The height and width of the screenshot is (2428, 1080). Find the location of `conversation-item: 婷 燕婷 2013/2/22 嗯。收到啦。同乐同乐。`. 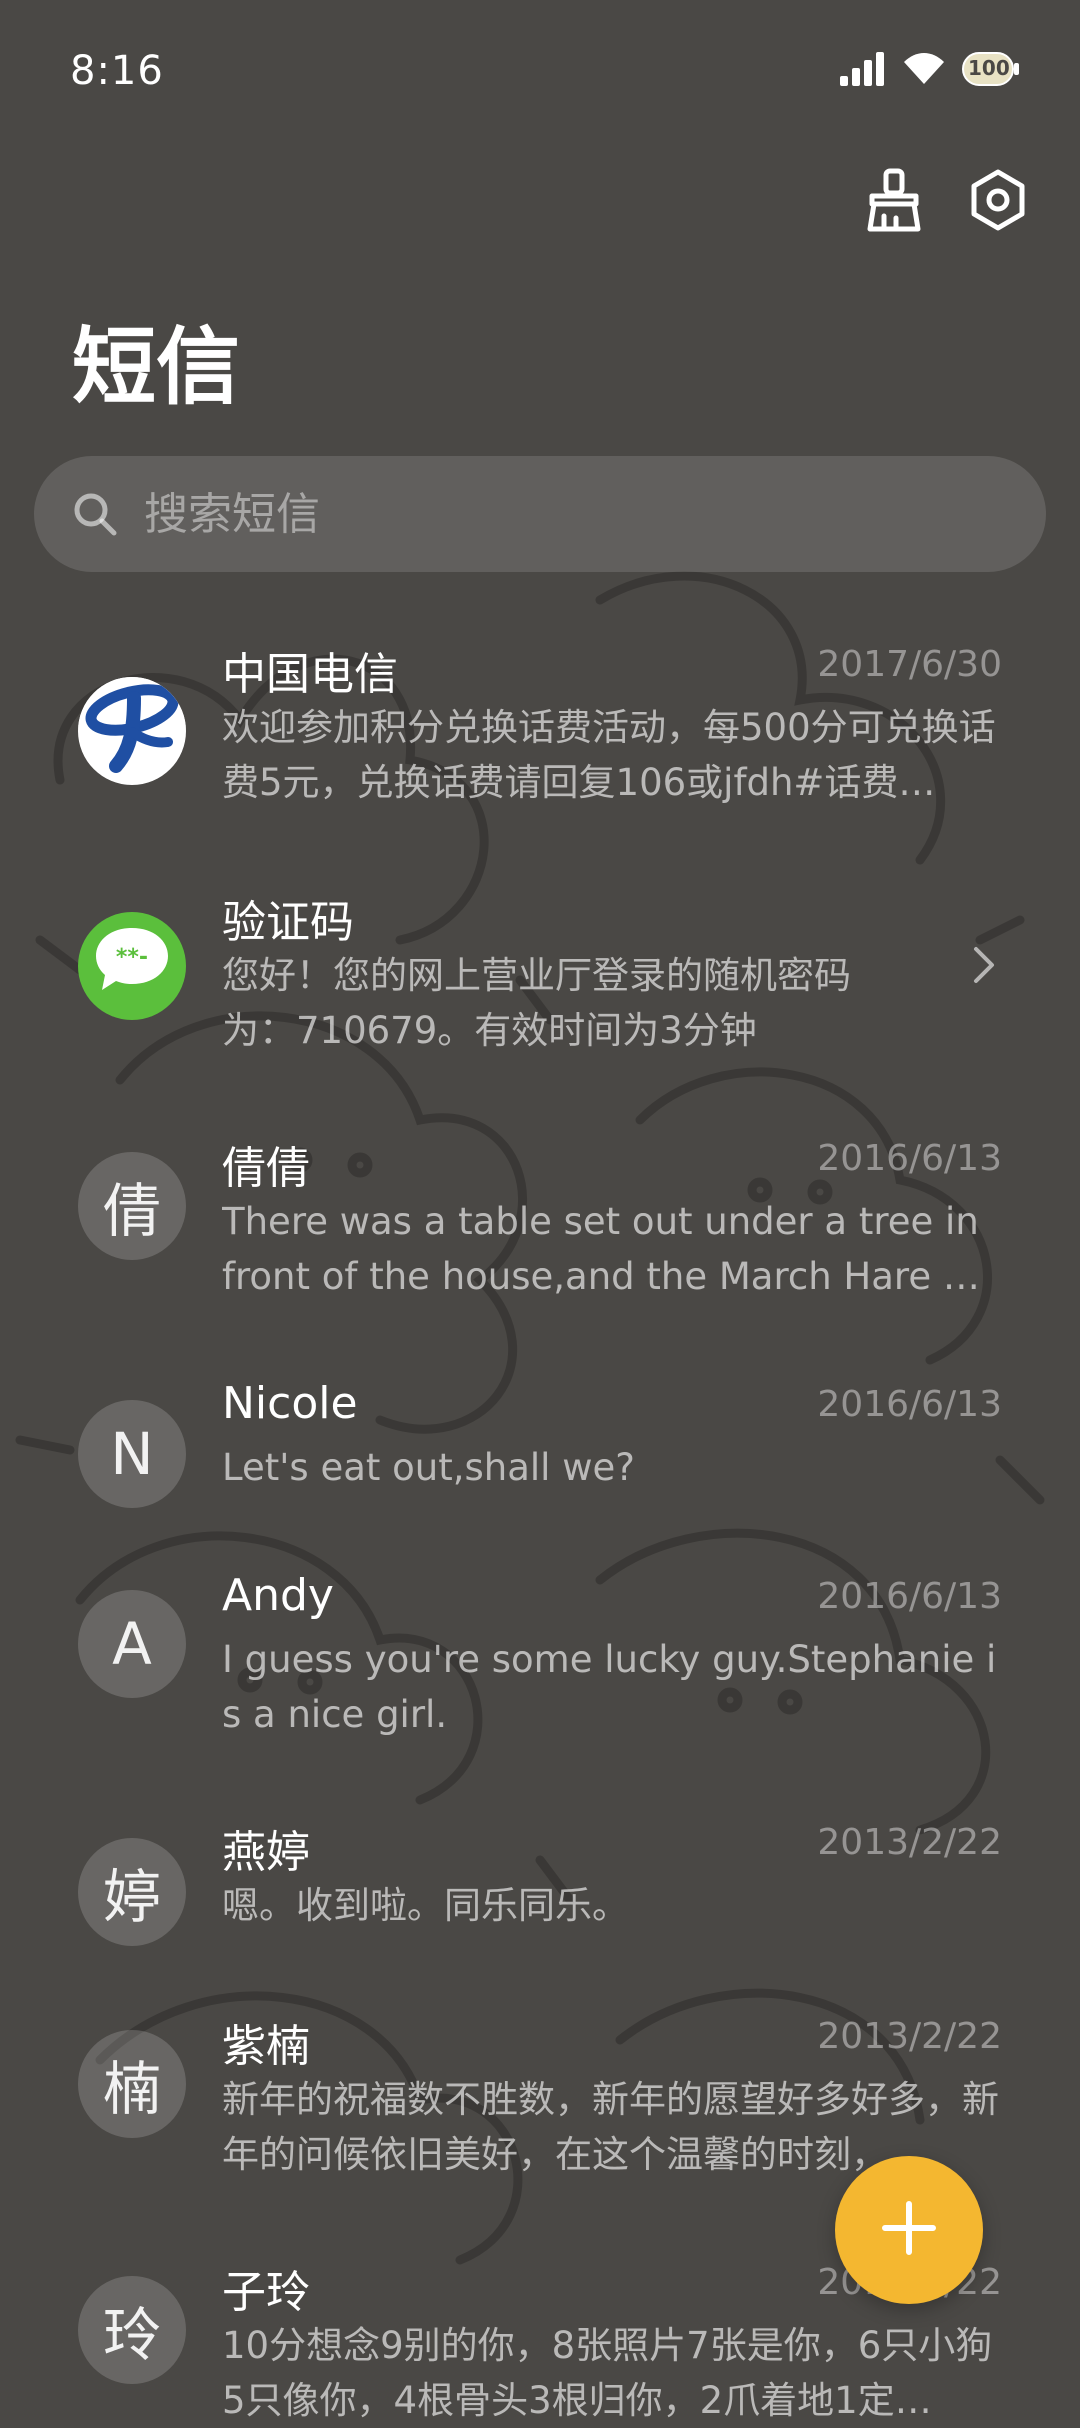

conversation-item: 婷 燕婷 2013/2/22 嗯。收到啦。同乐同乐。 is located at coordinates (540, 1881).